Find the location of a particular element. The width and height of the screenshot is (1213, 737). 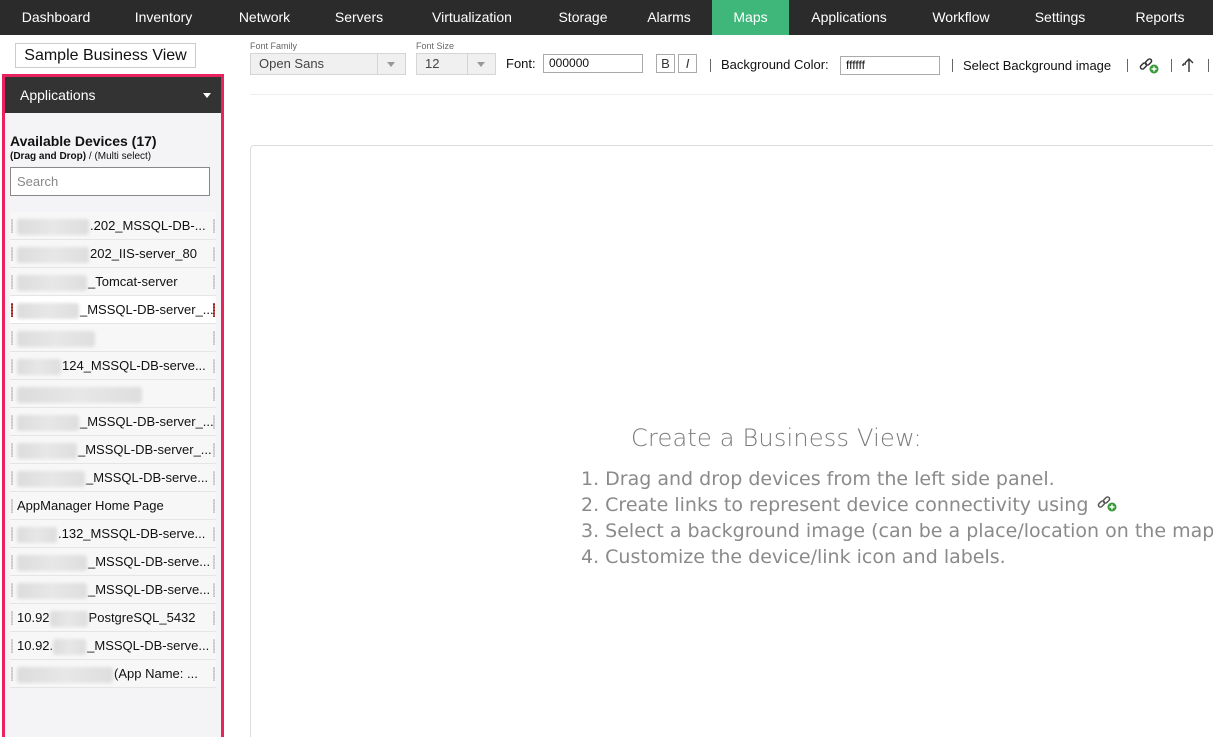

export-icon is located at coordinates (1190, 65).